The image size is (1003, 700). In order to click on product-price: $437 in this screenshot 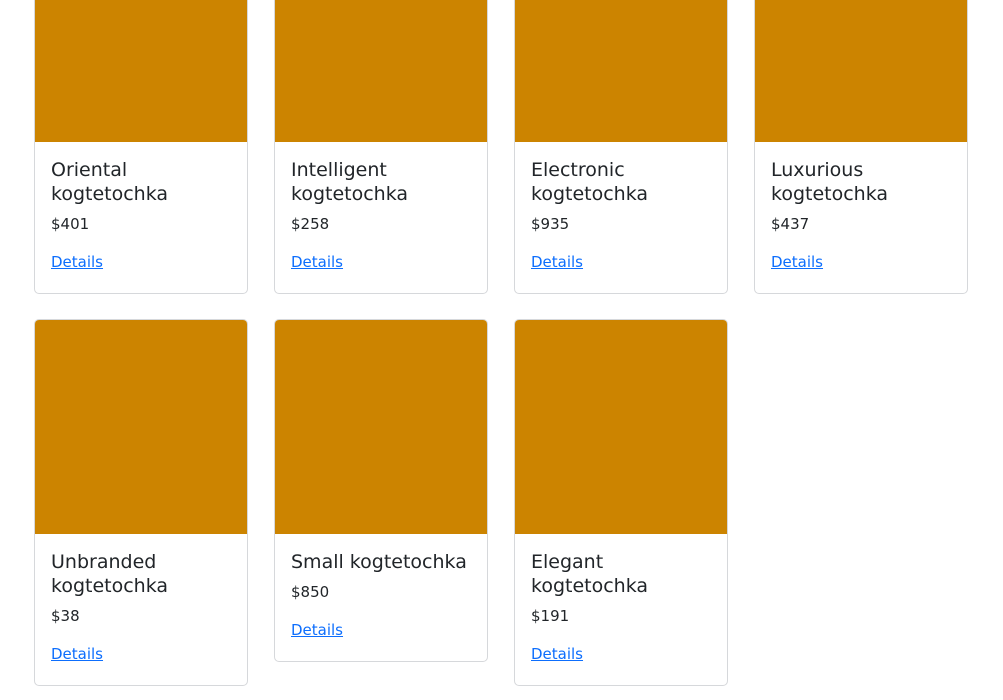, I will do `click(790, 224)`.